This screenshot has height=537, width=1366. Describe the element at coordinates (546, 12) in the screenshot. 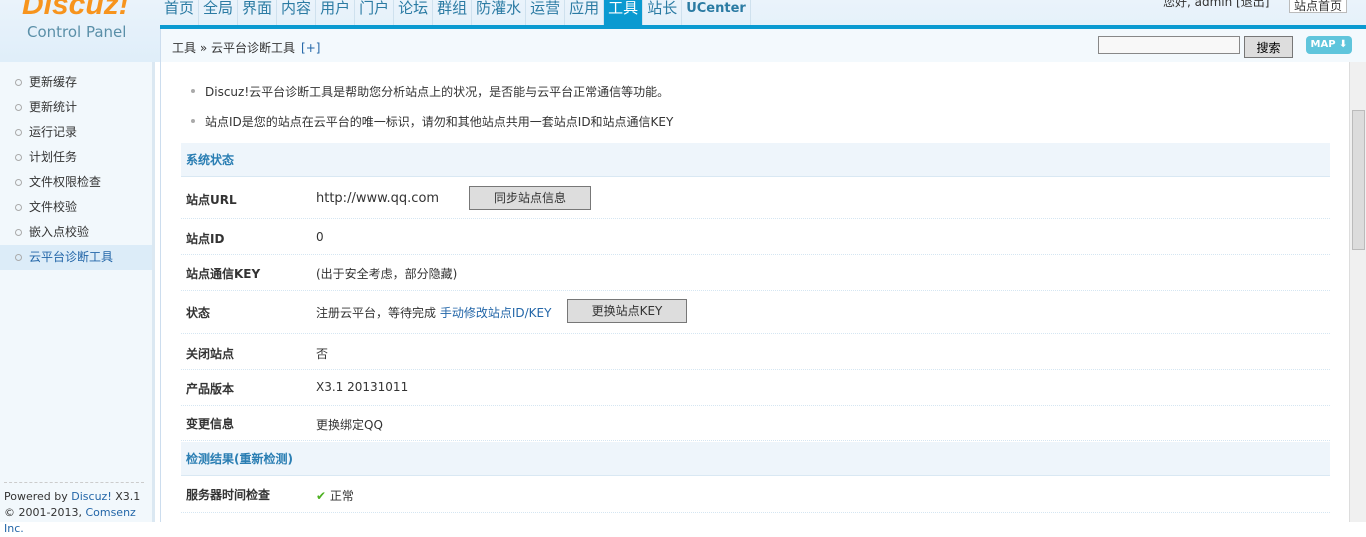

I see `nav-tab: 运营` at that location.